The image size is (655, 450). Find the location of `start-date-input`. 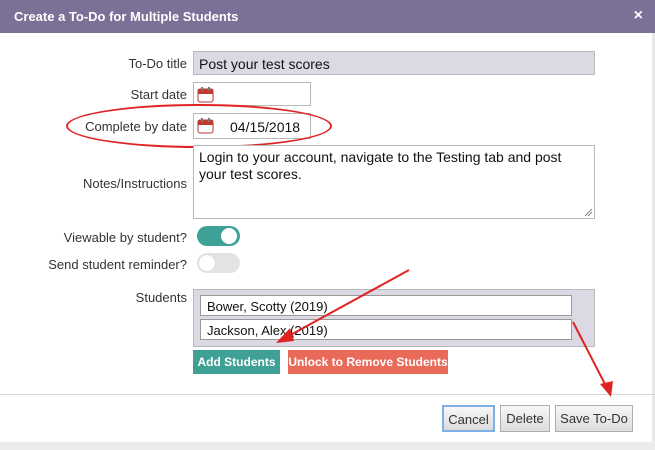

start-date-input is located at coordinates (252, 94).